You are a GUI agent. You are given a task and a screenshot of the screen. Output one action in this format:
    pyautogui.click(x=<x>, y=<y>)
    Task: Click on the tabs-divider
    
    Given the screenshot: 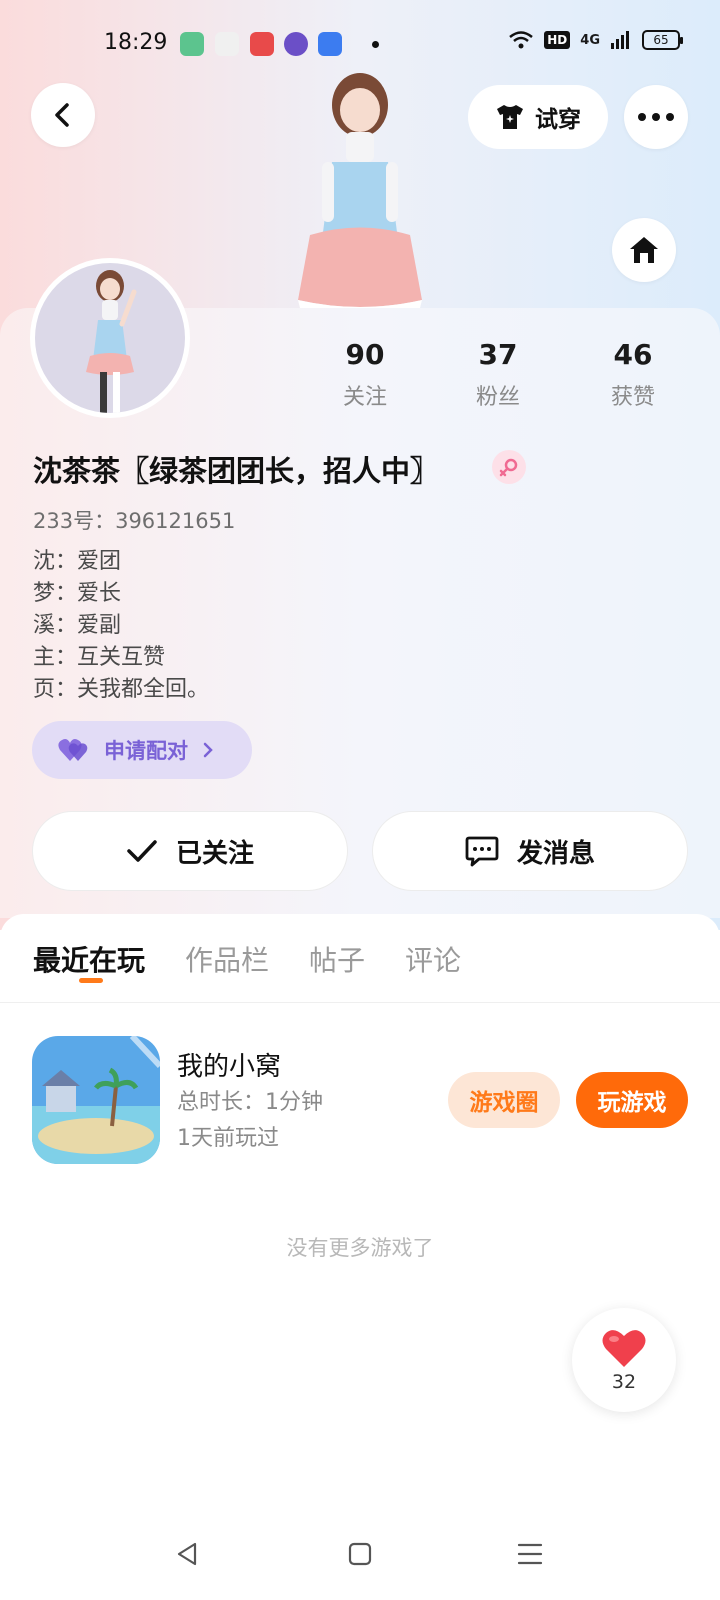 What is the action you would take?
    pyautogui.click(x=360, y=1002)
    